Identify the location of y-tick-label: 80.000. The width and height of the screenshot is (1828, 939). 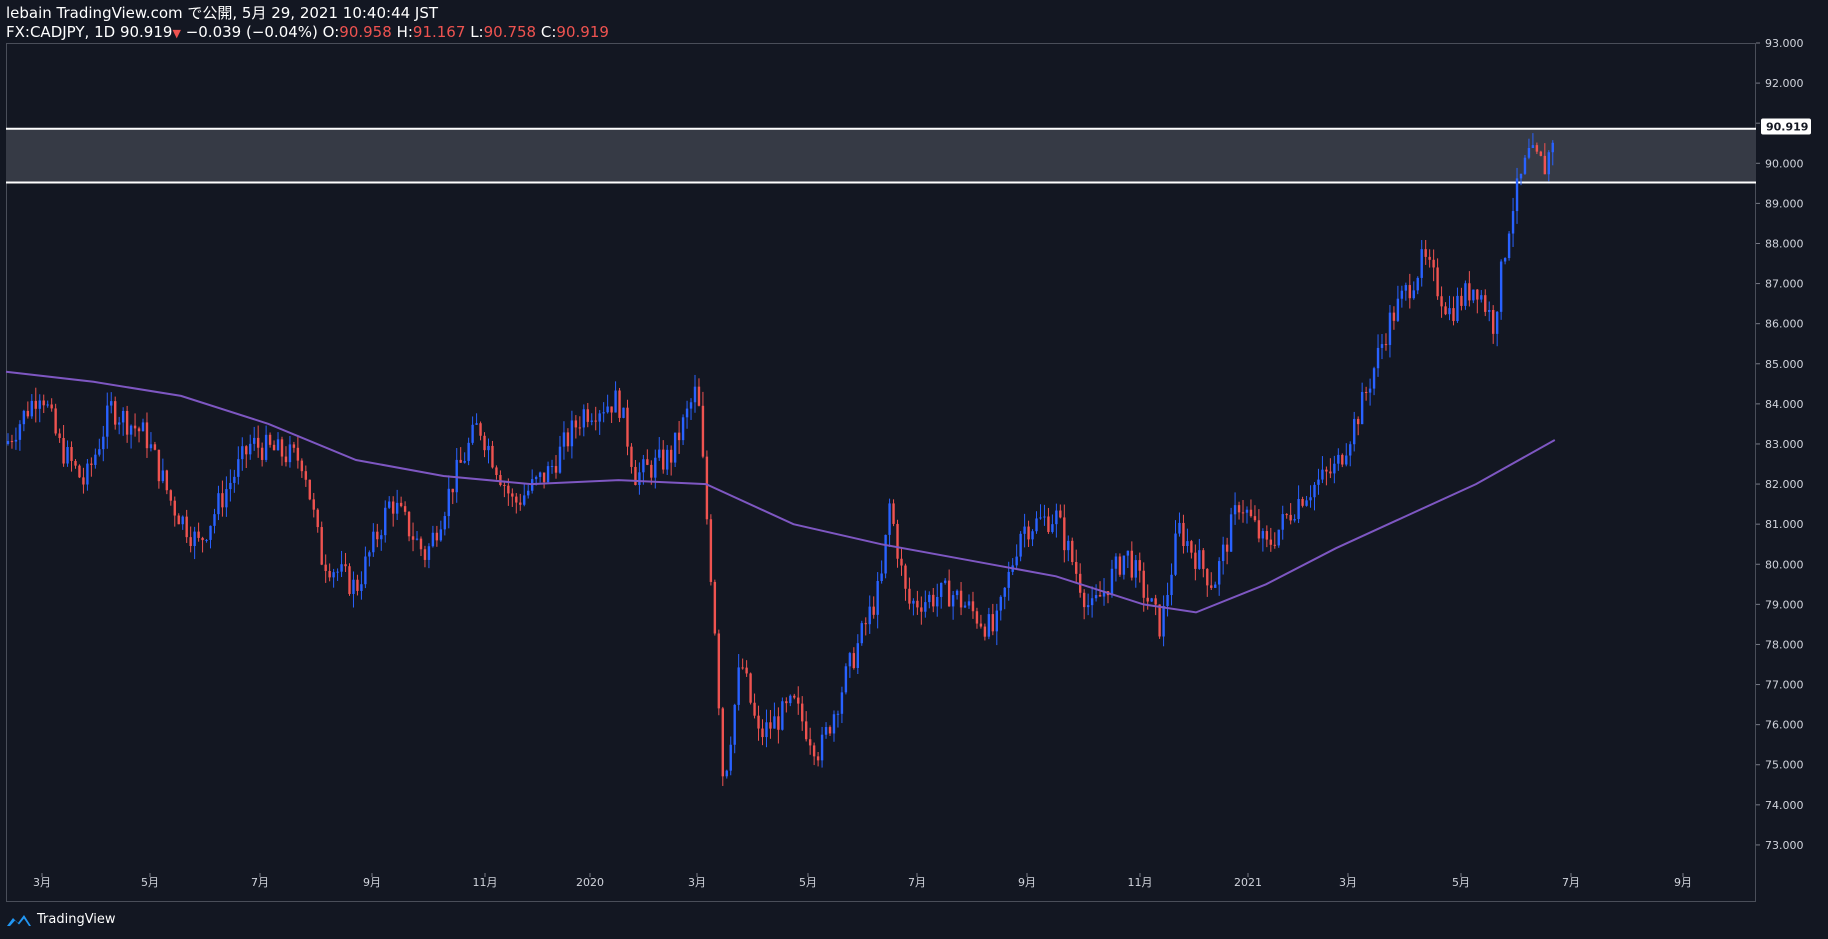
(1784, 564).